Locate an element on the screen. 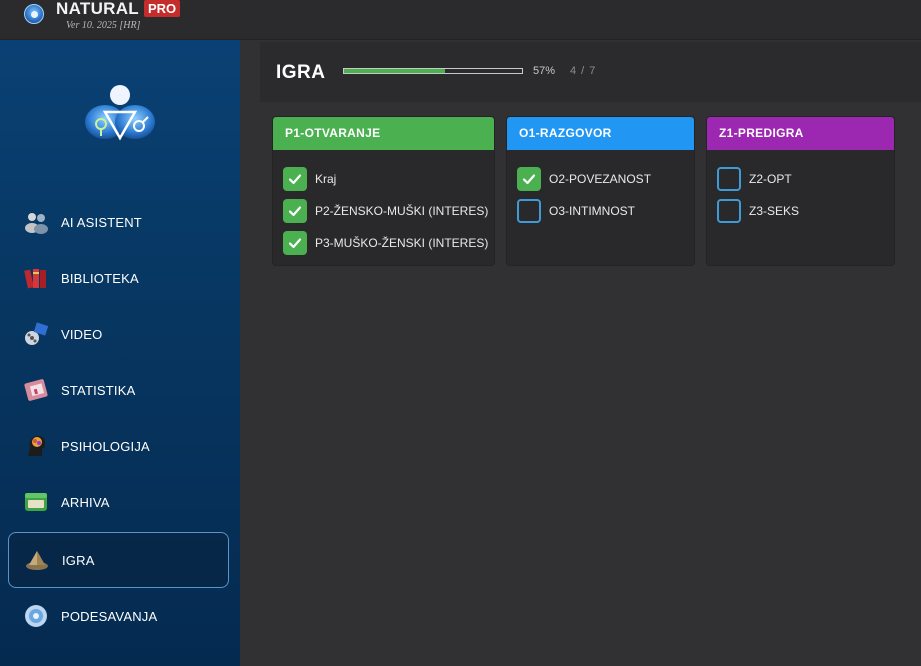 The height and width of the screenshot is (666, 921). checklist-item-label: P2-ŽENSKO-MUŠKI (INTERES) is located at coordinates (402, 211).